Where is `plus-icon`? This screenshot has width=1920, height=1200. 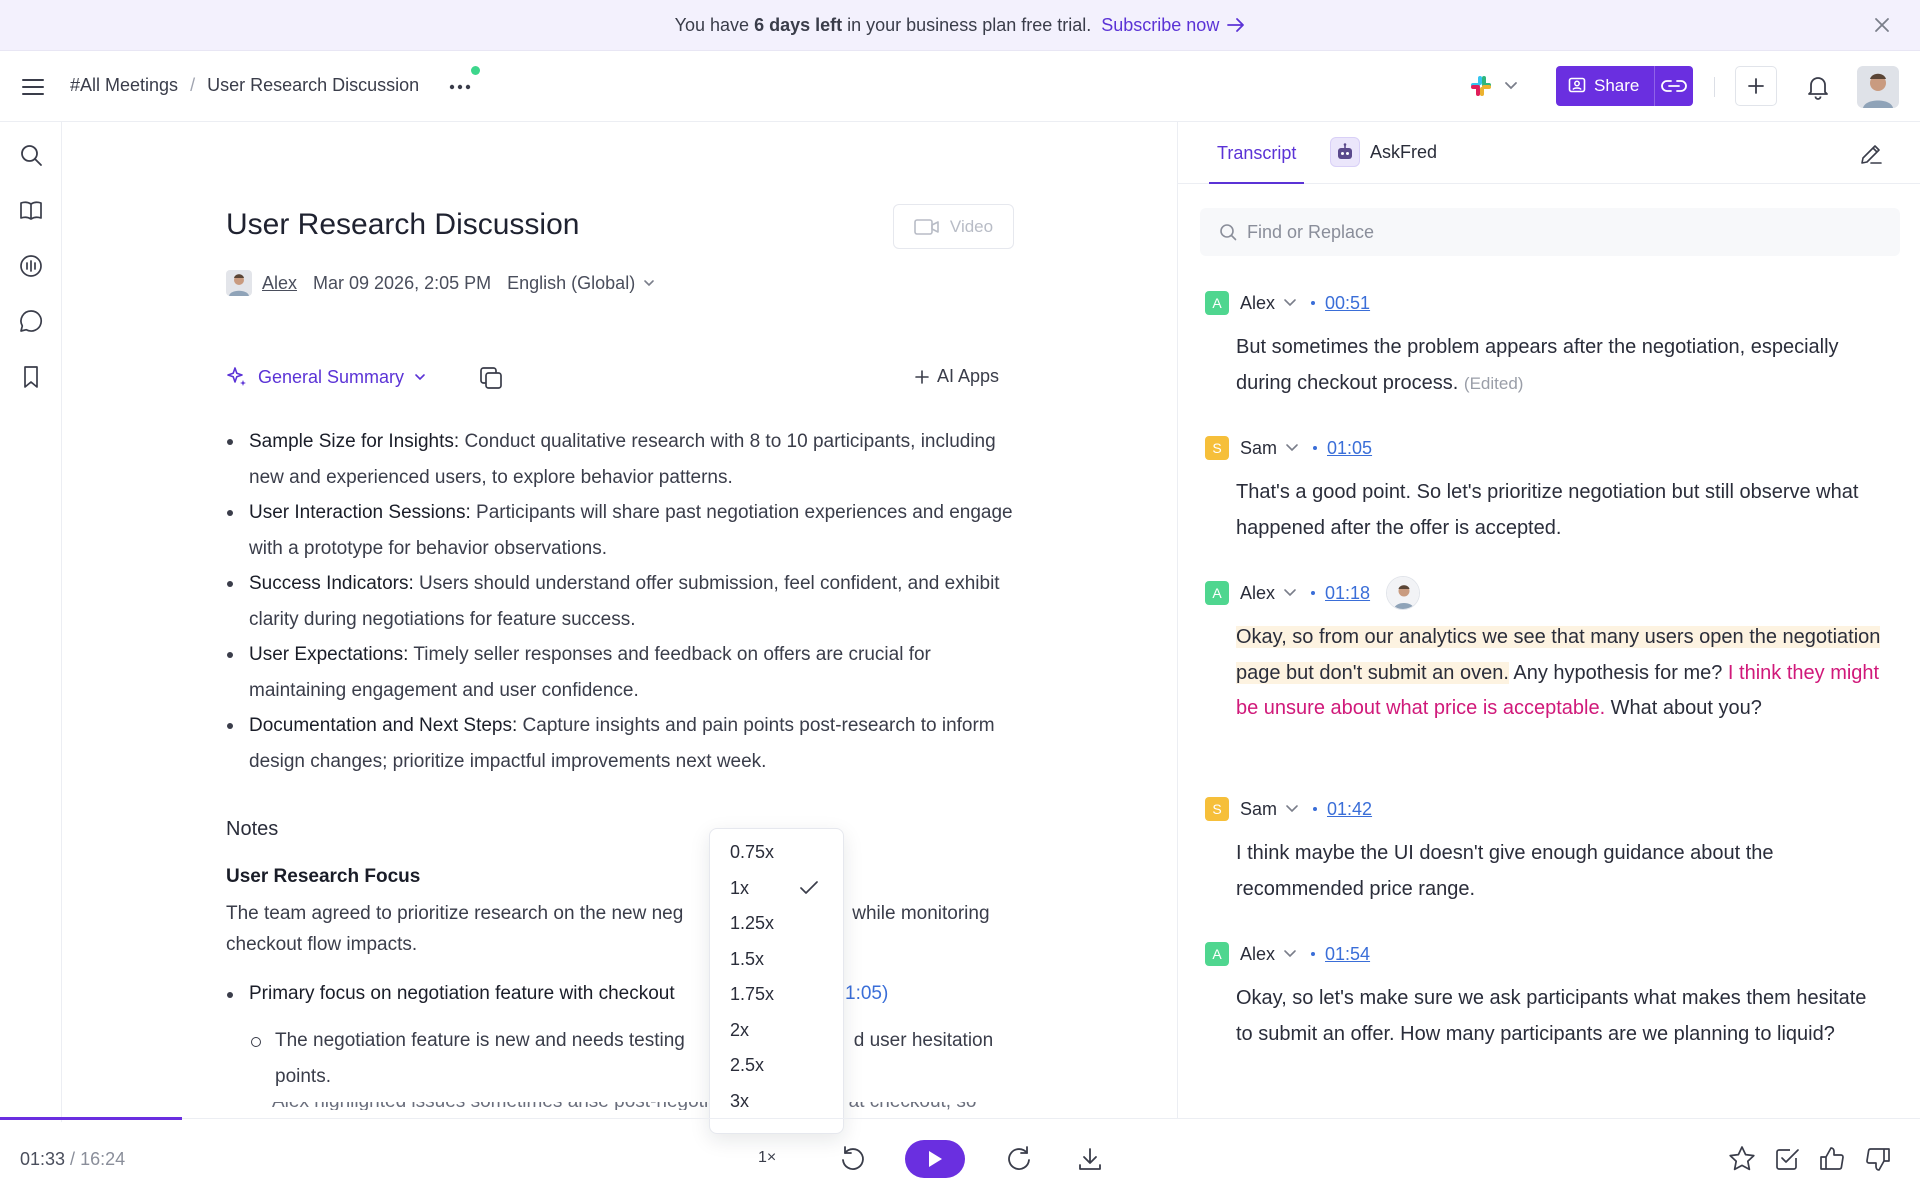
plus-icon is located at coordinates (1756, 86).